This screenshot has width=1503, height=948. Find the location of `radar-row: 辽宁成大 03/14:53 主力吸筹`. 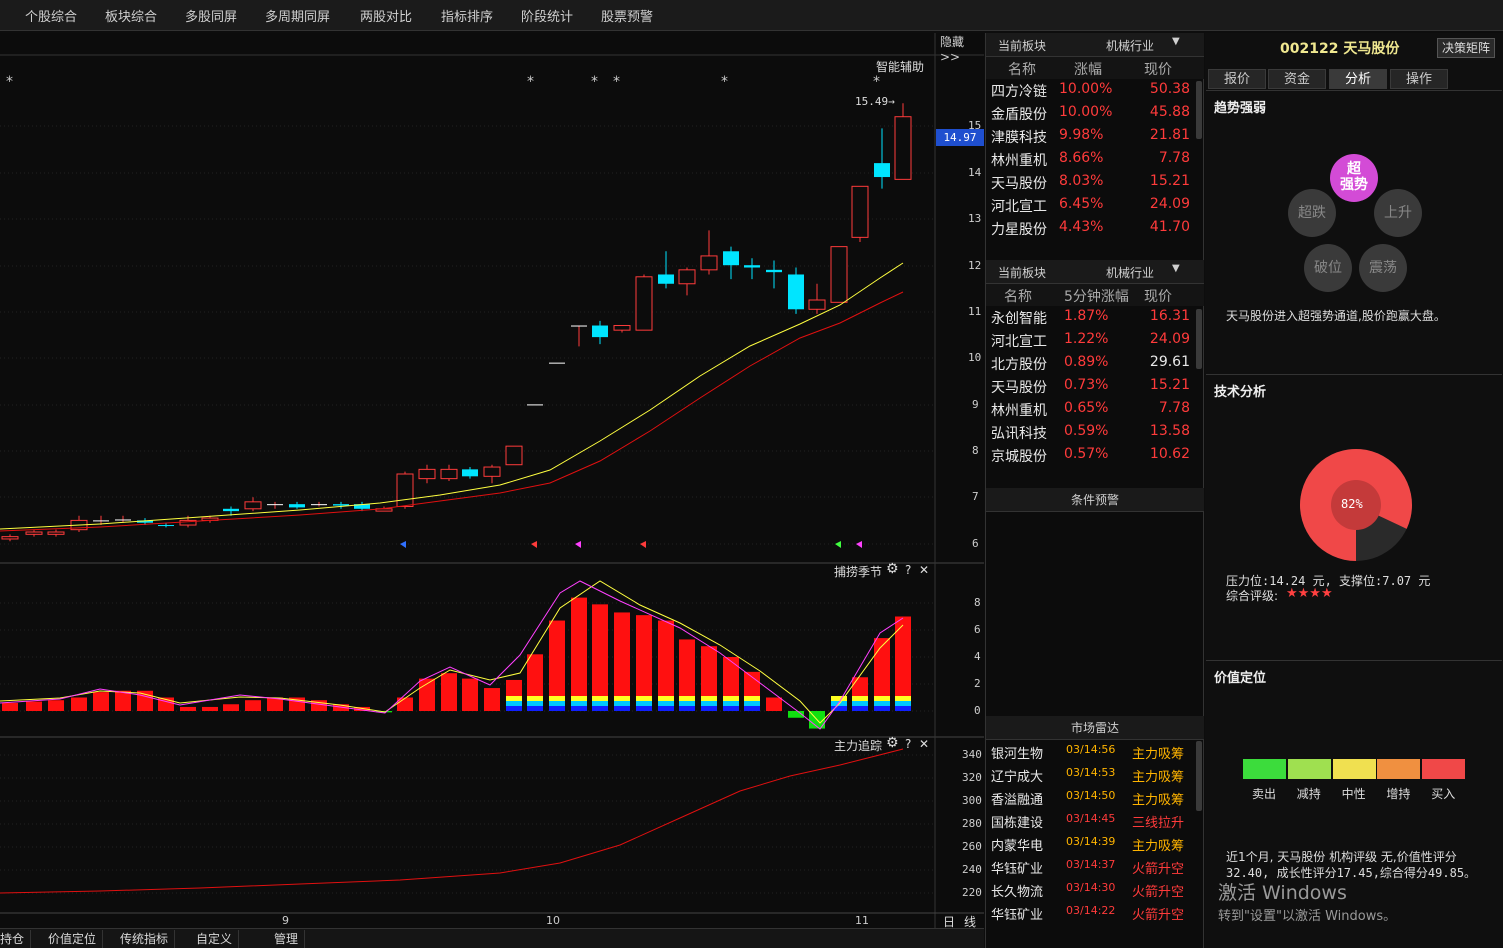

radar-row: 辽宁成大 03/14:53 主力吸筹 is located at coordinates (1091, 774).